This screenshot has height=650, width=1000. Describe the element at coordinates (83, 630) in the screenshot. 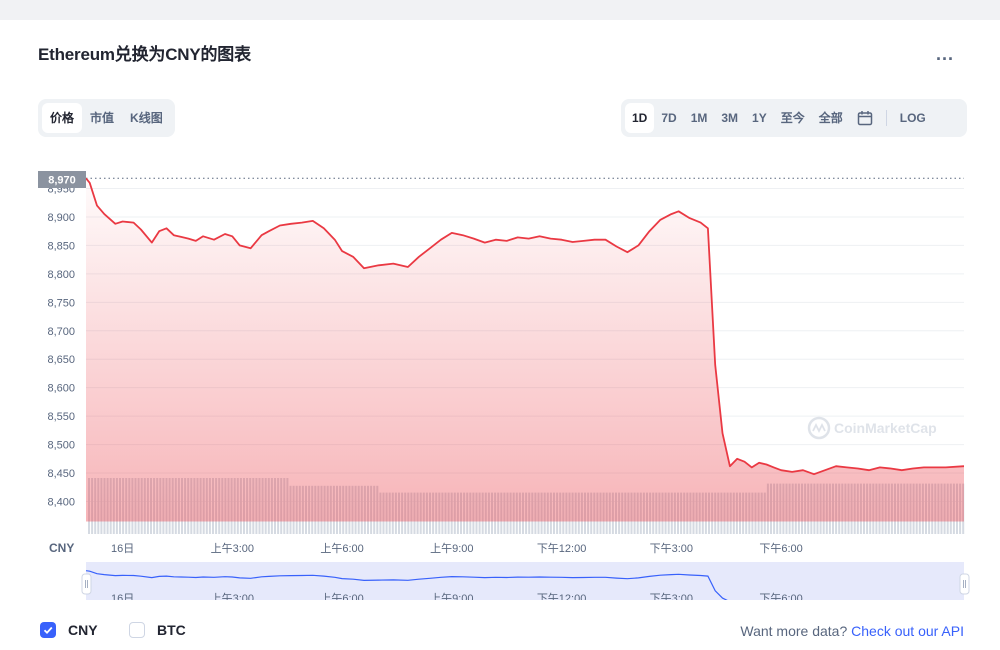

I see `legend-cny-label: CNY` at that location.